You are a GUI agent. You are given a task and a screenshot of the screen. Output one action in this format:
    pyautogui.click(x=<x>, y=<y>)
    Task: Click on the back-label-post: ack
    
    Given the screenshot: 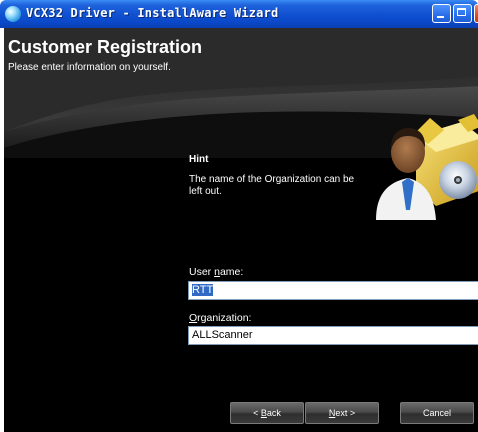 What is the action you would take?
    pyautogui.click(x=273, y=413)
    